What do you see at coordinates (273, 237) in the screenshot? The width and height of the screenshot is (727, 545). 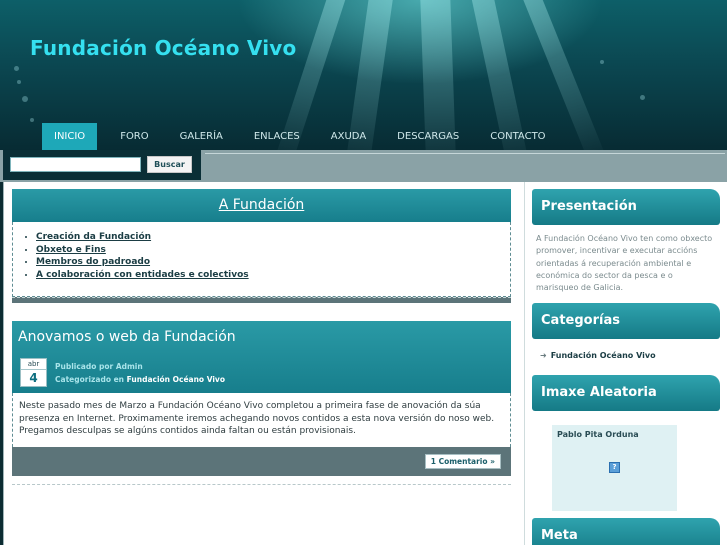 I see `list-item: Creación da Fundación` at bounding box center [273, 237].